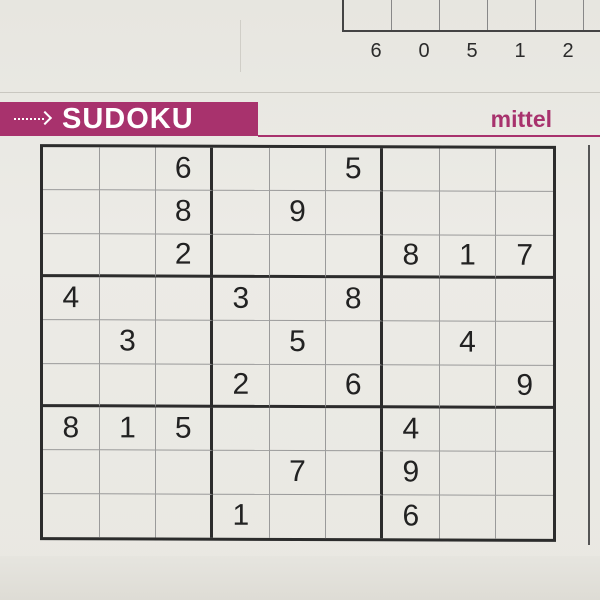  Describe the element at coordinates (300, 578) in the screenshot. I see `page-bottom` at that location.